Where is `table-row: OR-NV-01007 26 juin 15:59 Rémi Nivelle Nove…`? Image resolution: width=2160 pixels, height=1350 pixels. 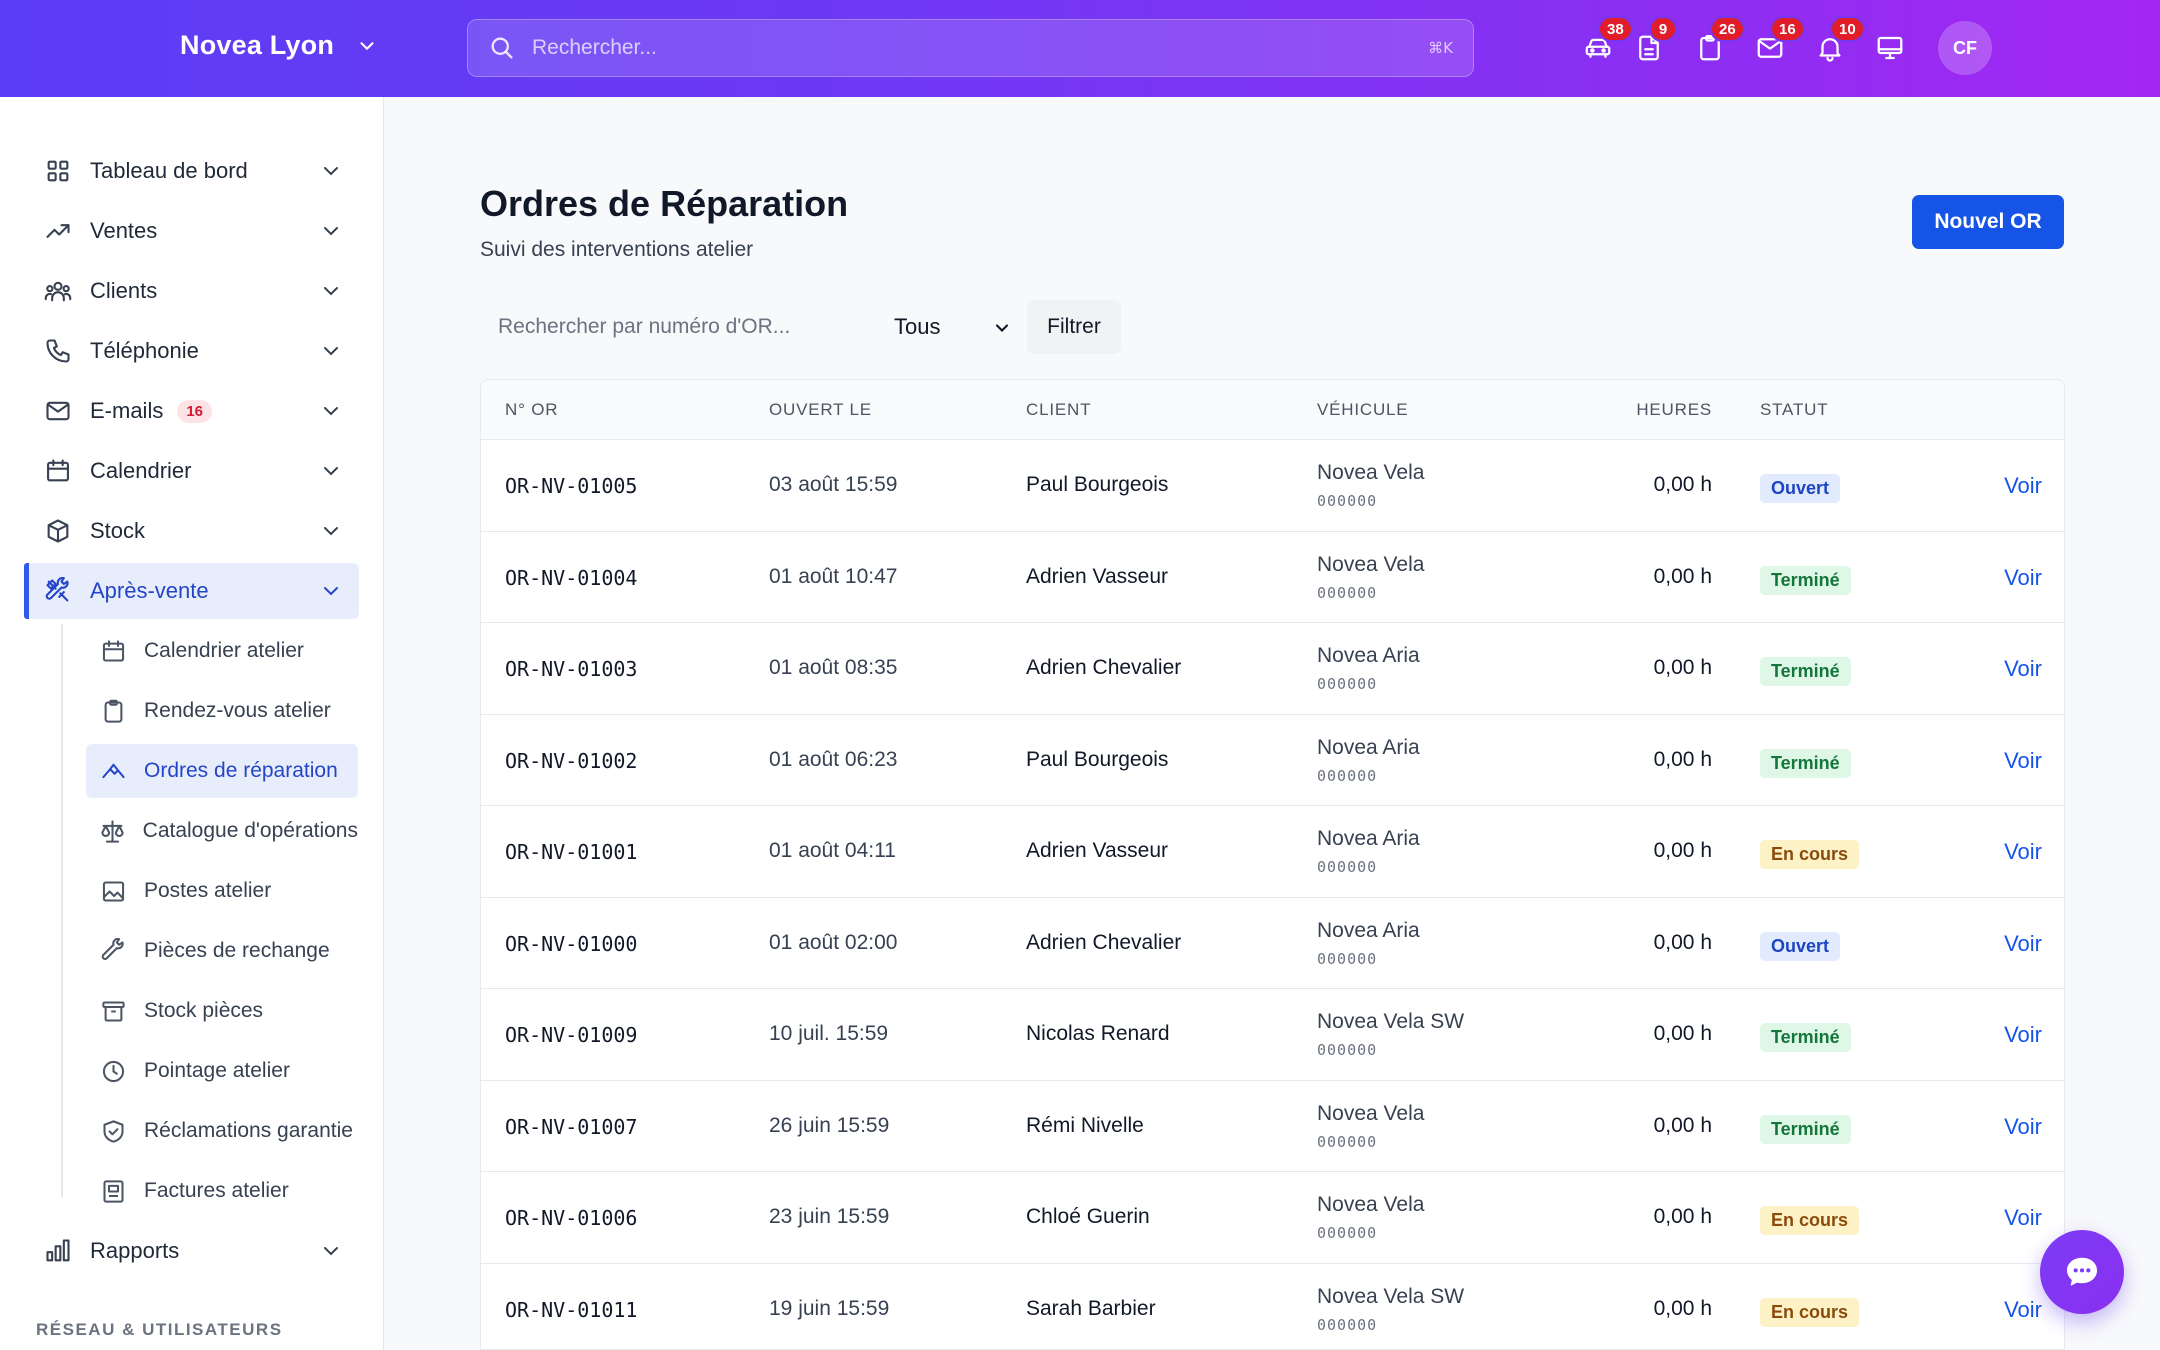
table-row: OR-NV-01007 26 juin 15:59 Rémi Nivelle Nove… is located at coordinates (1272, 1126).